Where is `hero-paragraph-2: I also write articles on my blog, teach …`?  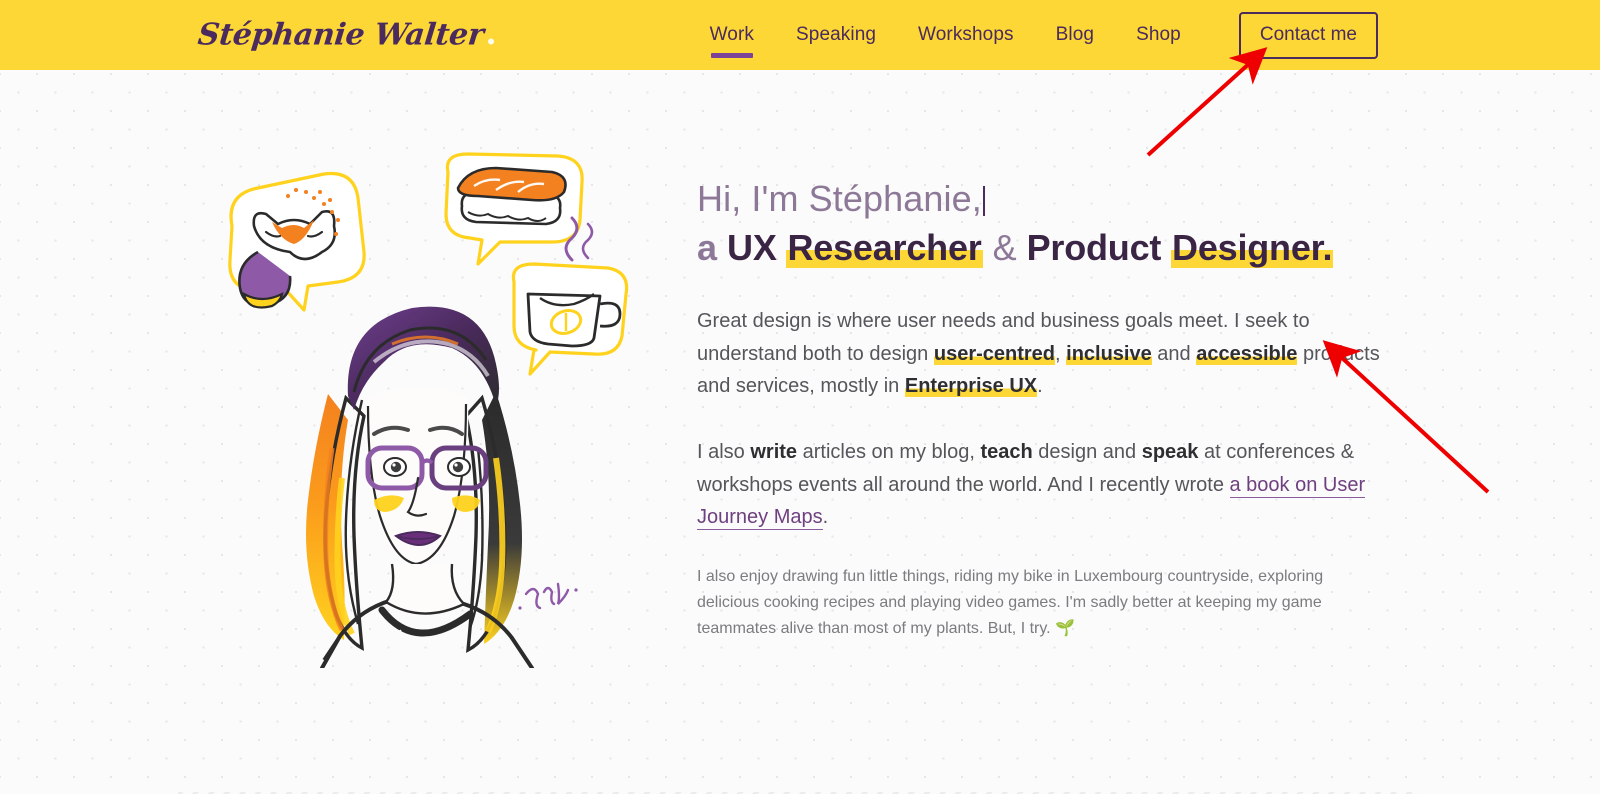
hero-paragraph-2: I also write articles on my blog, teach … is located at coordinates (1042, 484).